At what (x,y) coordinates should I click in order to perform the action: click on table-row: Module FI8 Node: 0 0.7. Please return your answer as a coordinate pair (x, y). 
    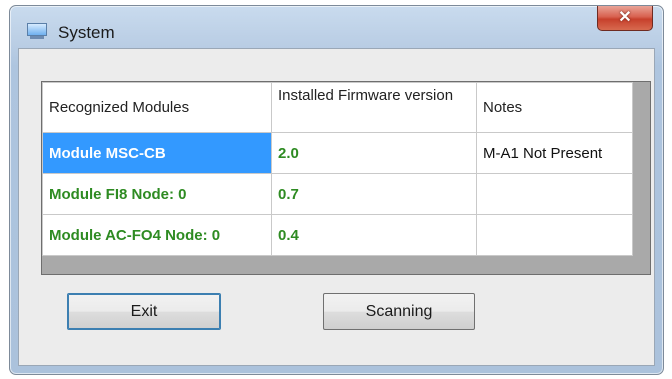
    Looking at the image, I should click on (337, 194).